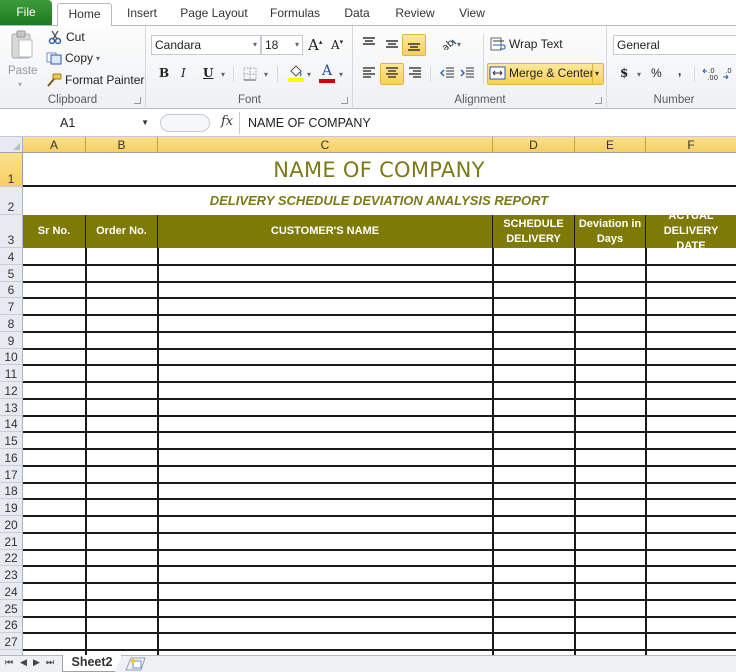 The height and width of the screenshot is (672, 736). Describe the element at coordinates (656, 73) in the screenshot. I see `percent-button: %` at that location.